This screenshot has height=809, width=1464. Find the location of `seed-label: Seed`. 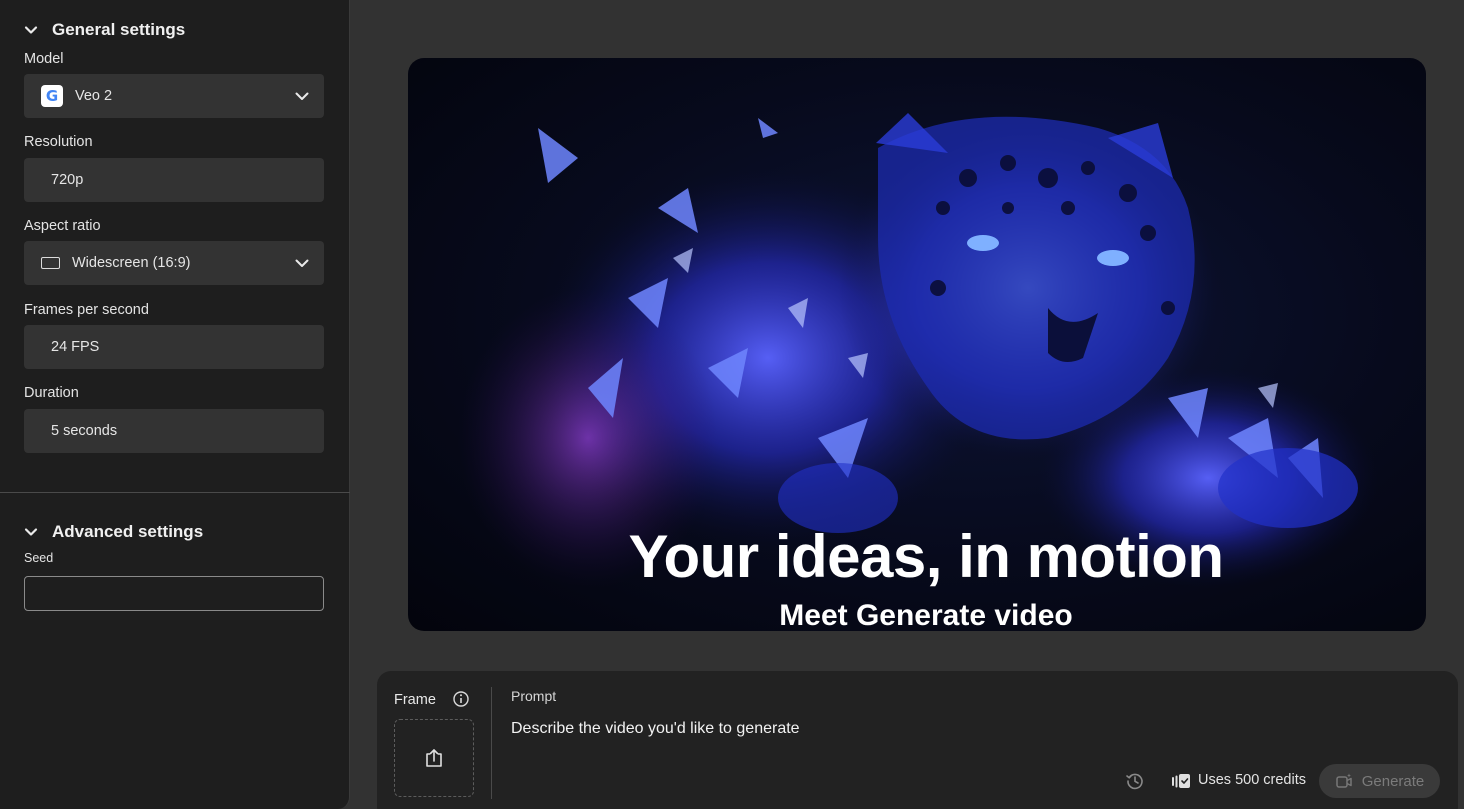

seed-label: Seed is located at coordinates (39, 558).